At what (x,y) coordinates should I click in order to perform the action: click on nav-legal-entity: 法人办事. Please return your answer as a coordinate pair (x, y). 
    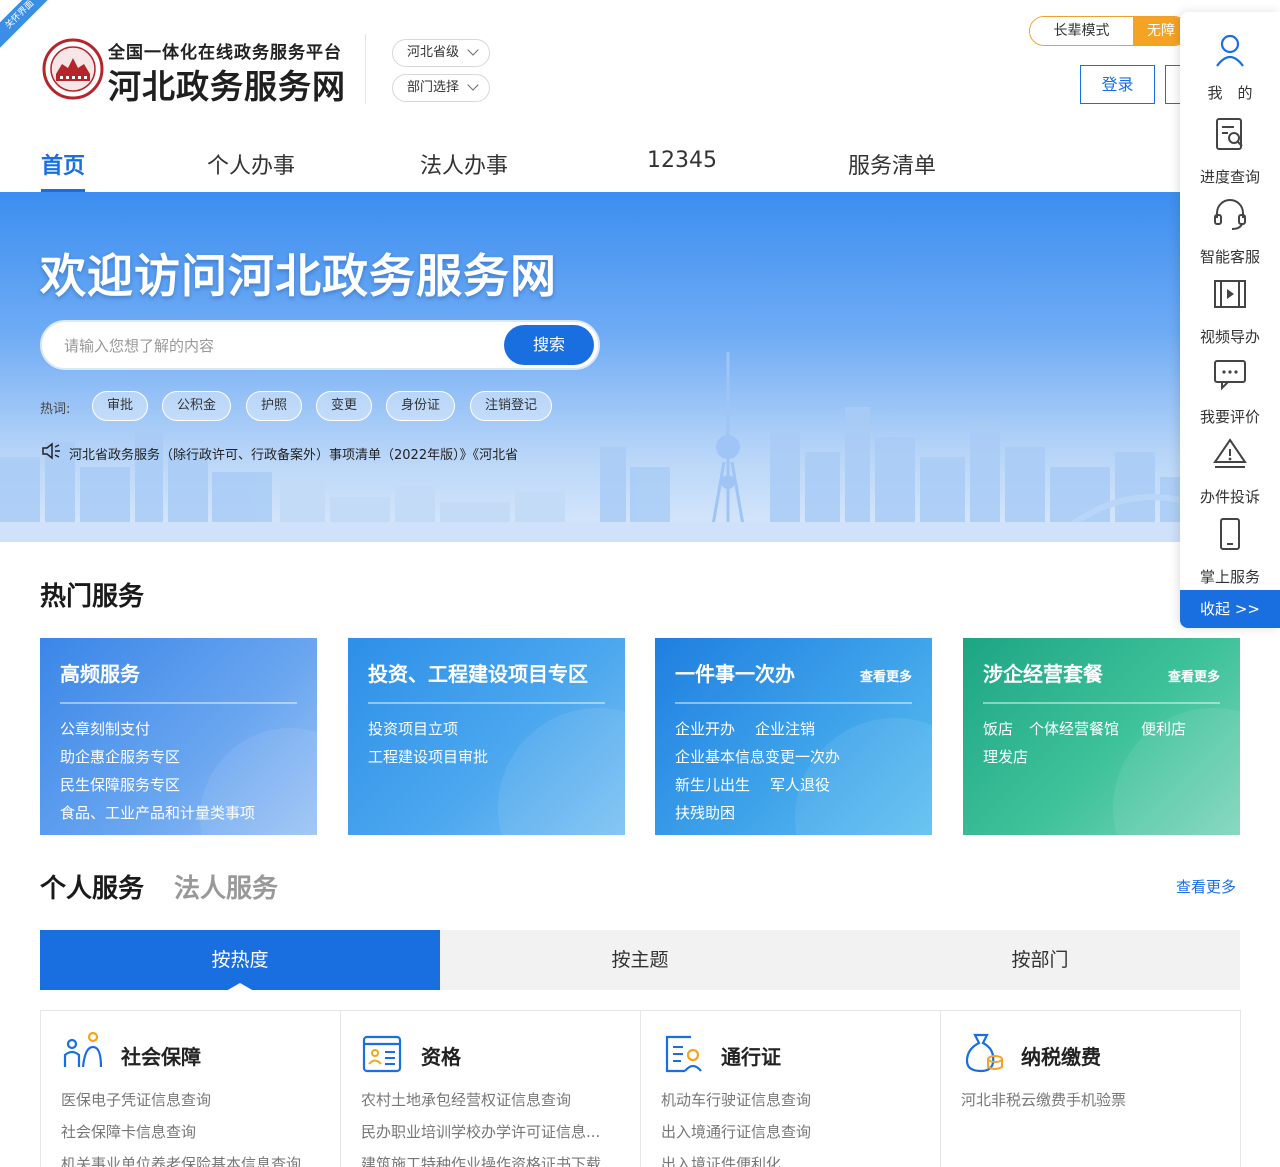
    Looking at the image, I should click on (464, 170).